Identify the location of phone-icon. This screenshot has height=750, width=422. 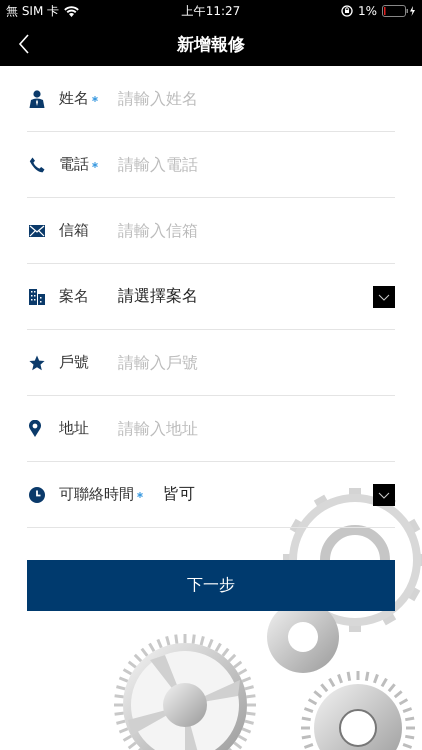
(37, 164).